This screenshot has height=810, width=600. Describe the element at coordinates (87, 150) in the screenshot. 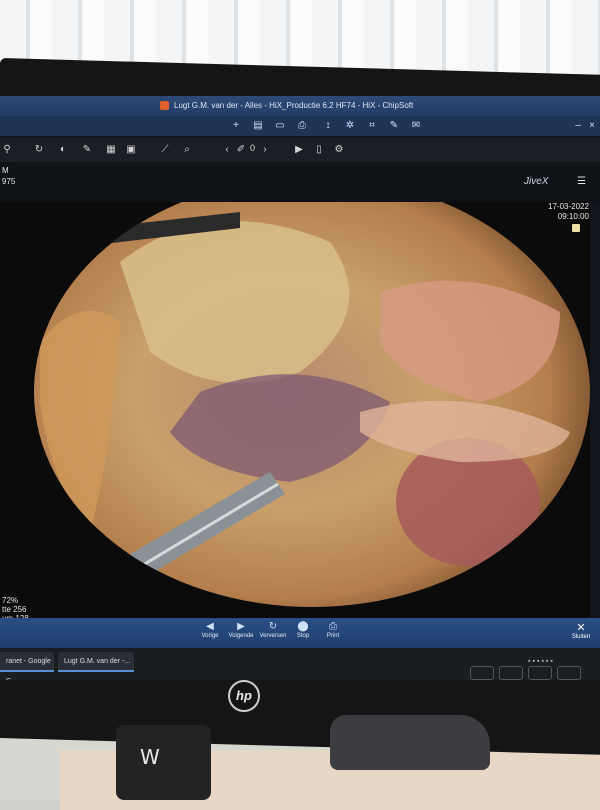

I see `pen-icon: ✎` at that location.